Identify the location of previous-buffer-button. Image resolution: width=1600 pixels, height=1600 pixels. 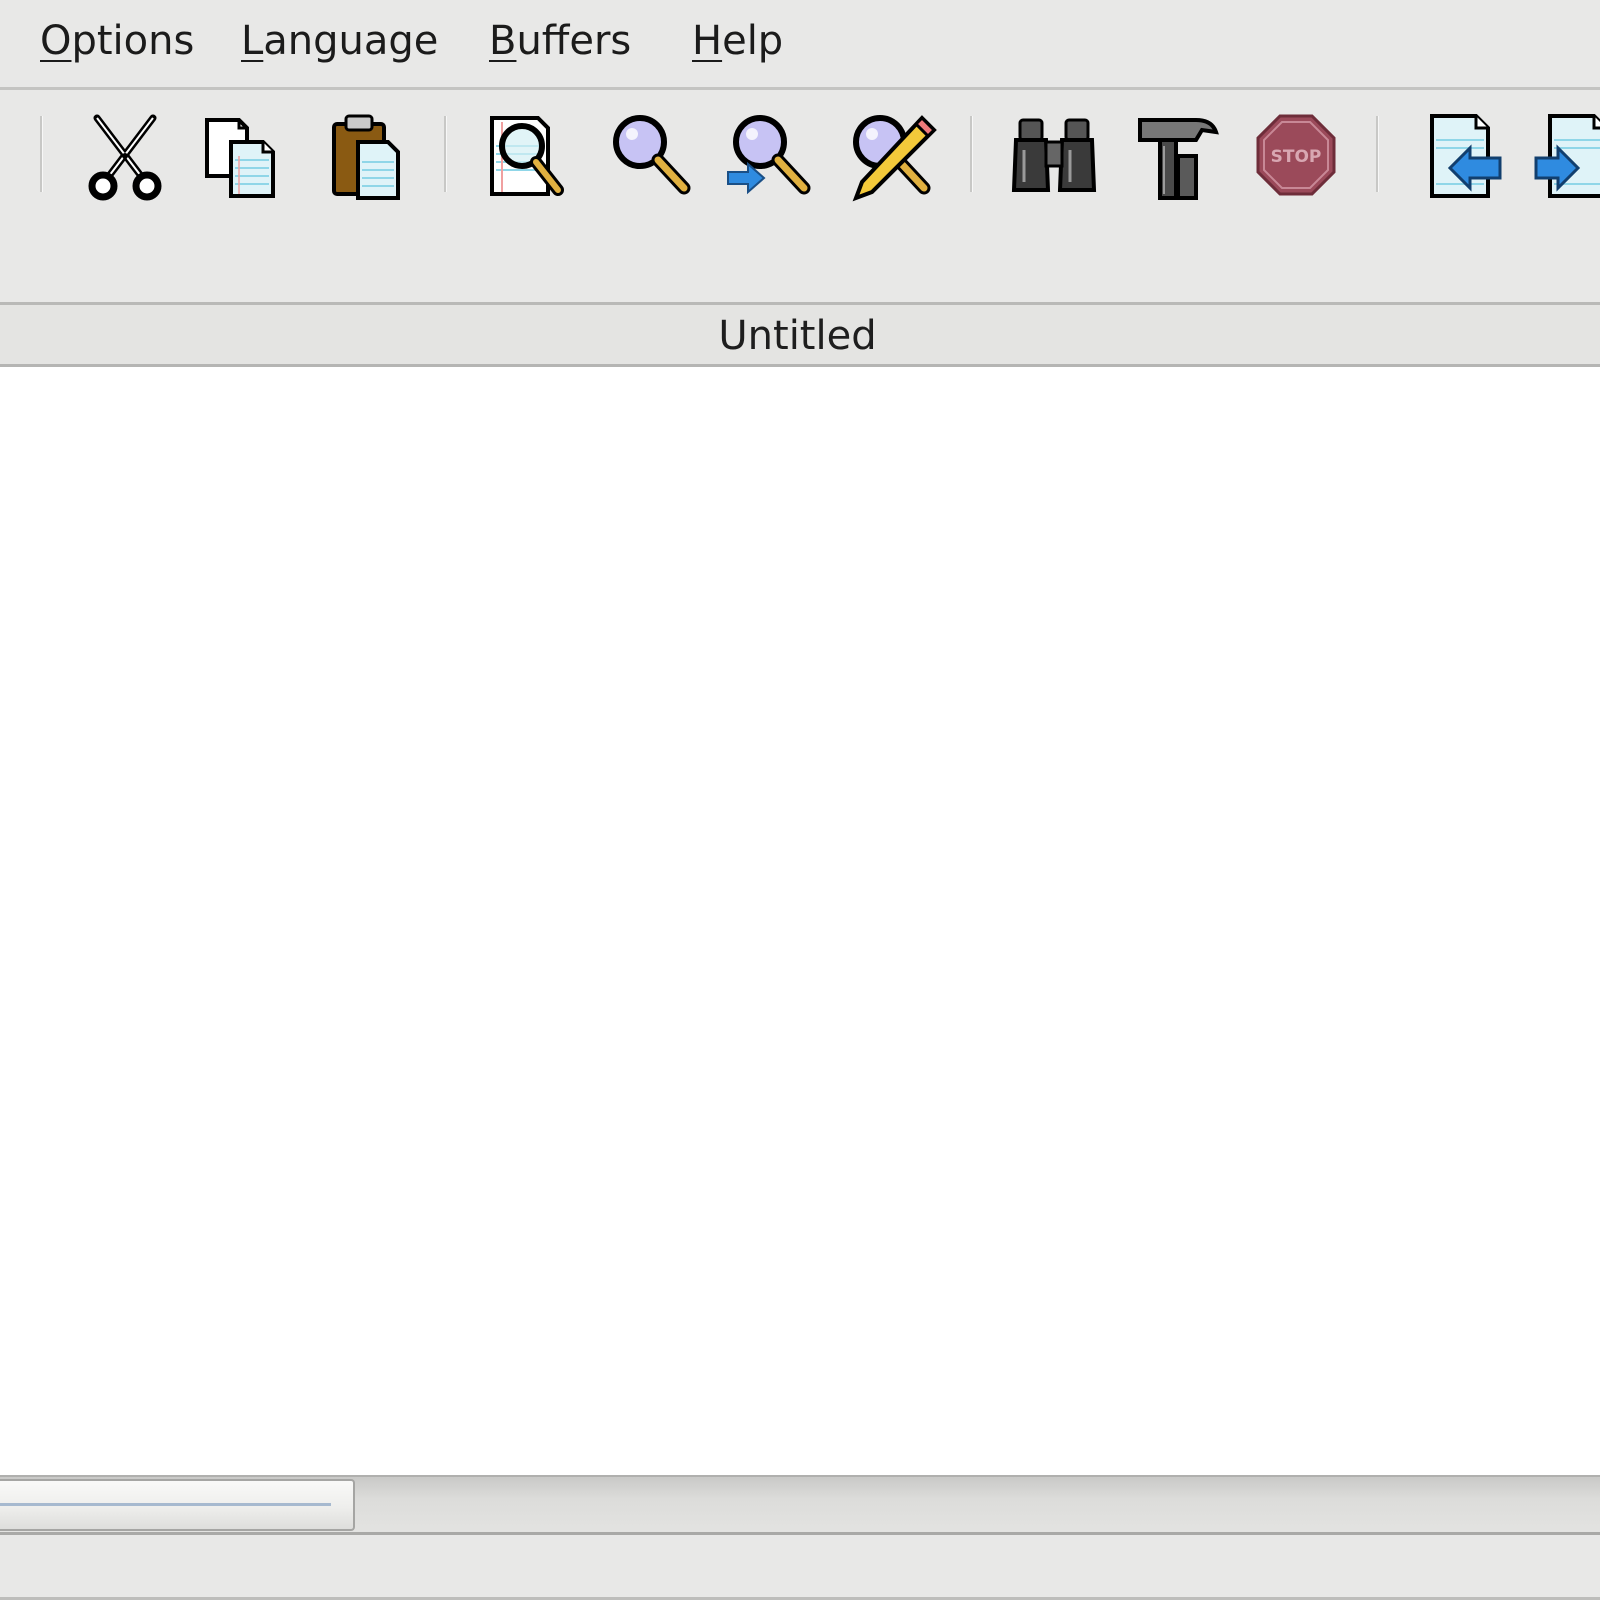
(1462, 156).